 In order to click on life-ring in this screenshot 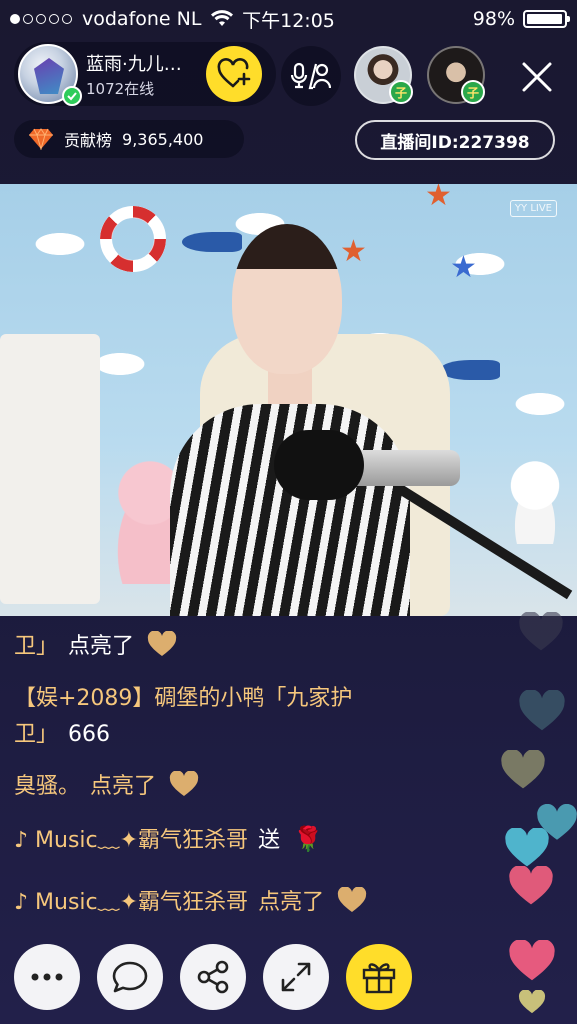, I will do `click(133, 239)`.